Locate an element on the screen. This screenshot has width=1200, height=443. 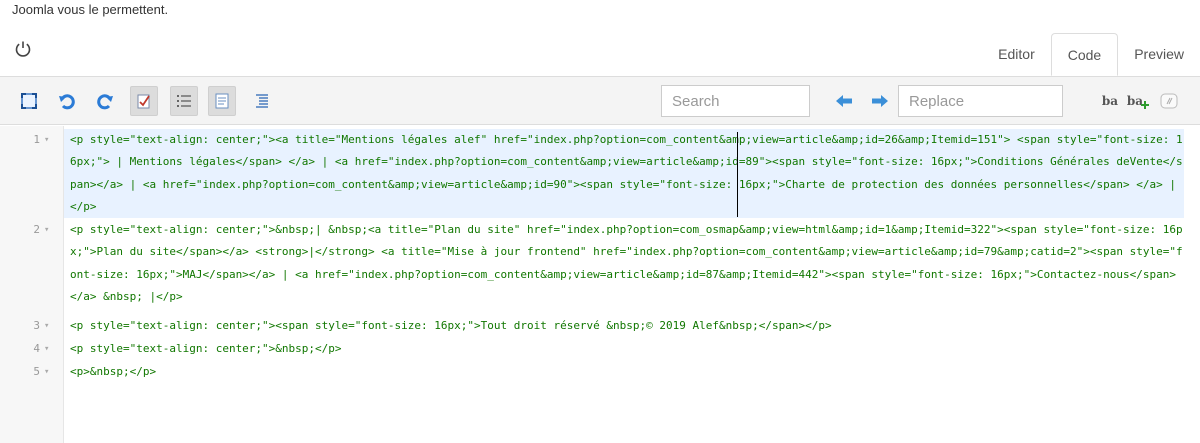
wrap-lines-icon is located at coordinates (222, 101).